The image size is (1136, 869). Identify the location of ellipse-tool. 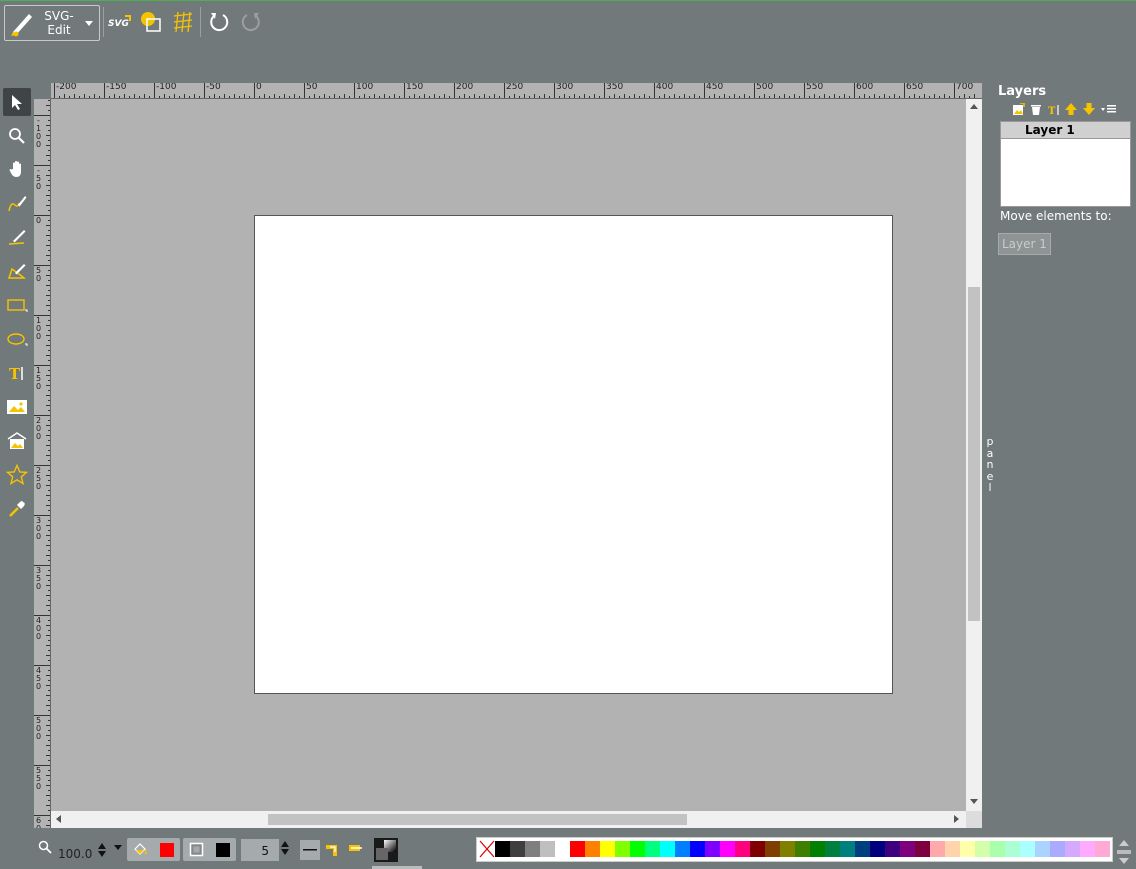
(17, 339).